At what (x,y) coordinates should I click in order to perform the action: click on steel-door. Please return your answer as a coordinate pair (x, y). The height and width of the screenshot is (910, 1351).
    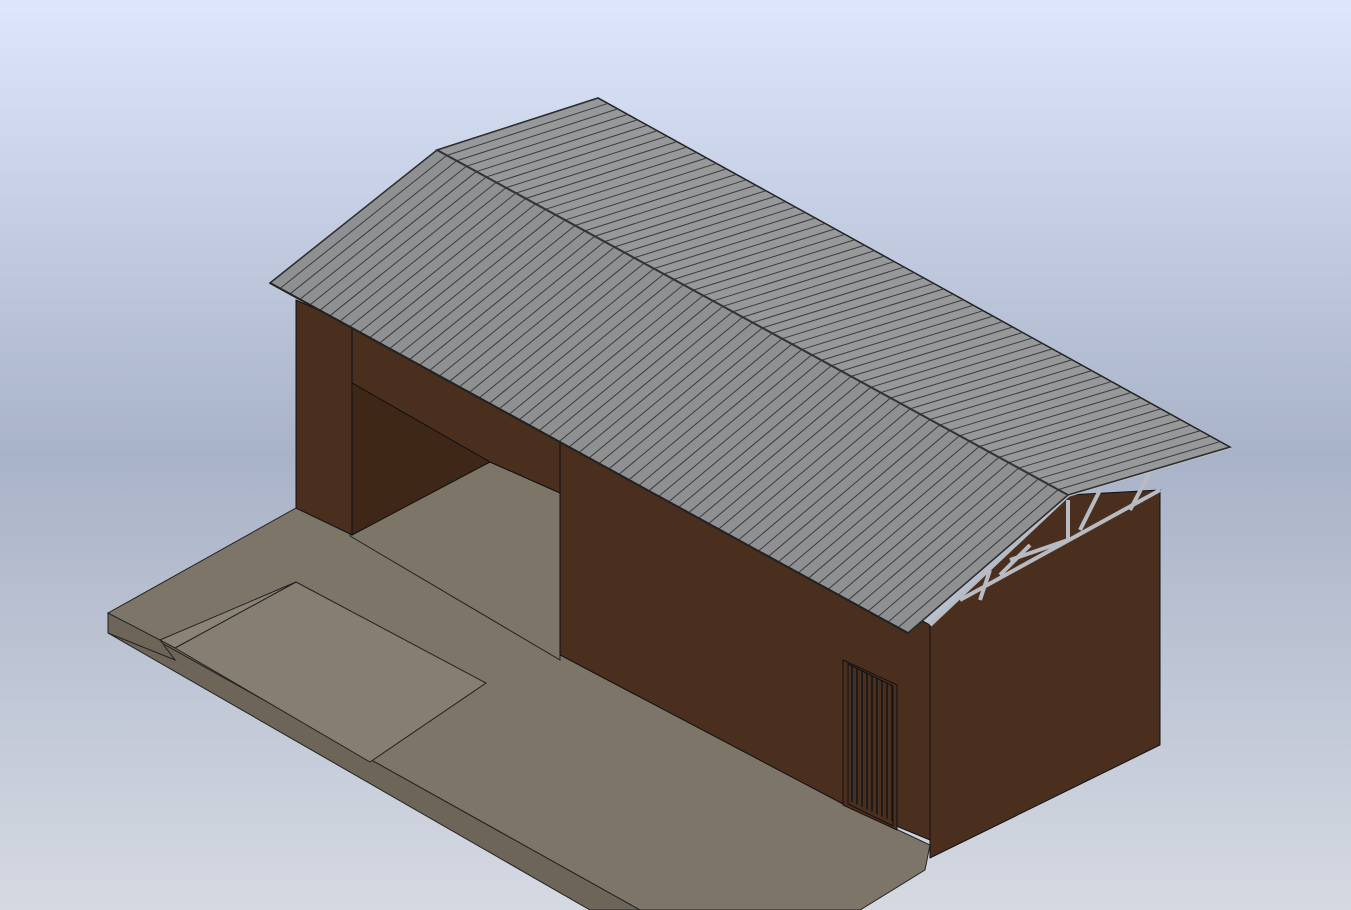
    Looking at the image, I should click on (870, 745).